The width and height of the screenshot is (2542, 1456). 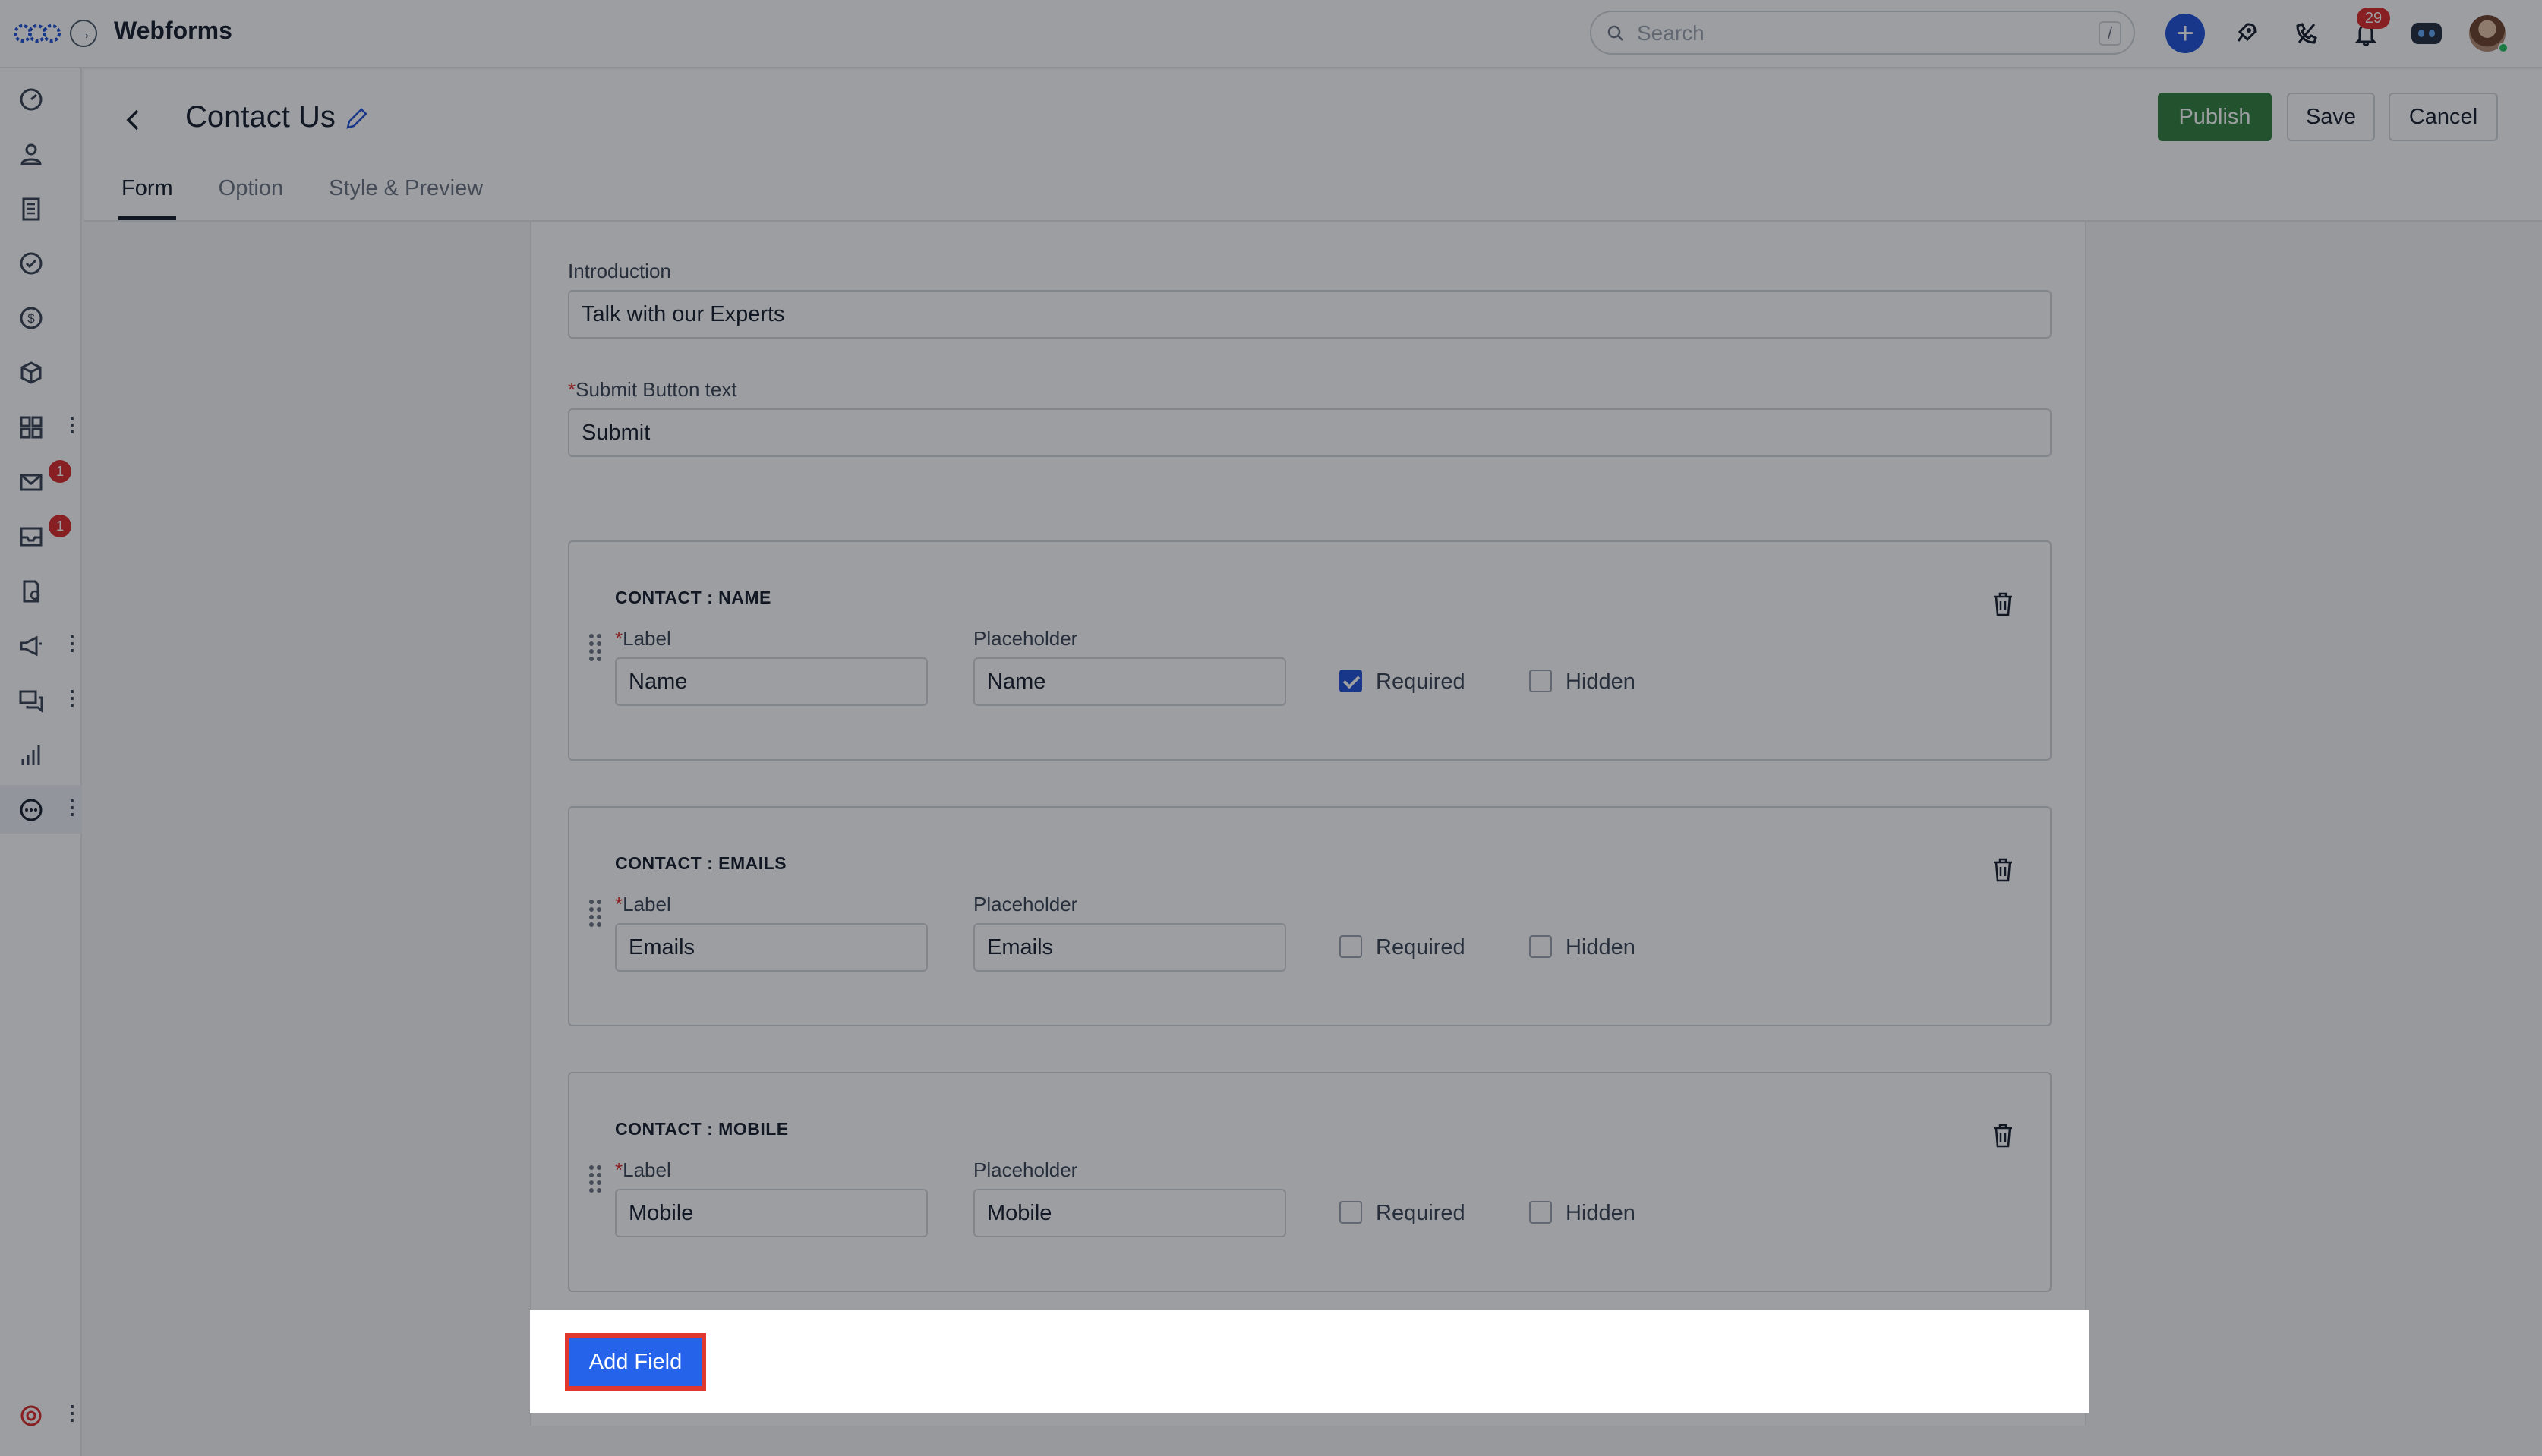 I want to click on sidebar-item-inbox: 1, so click(x=41, y=536).